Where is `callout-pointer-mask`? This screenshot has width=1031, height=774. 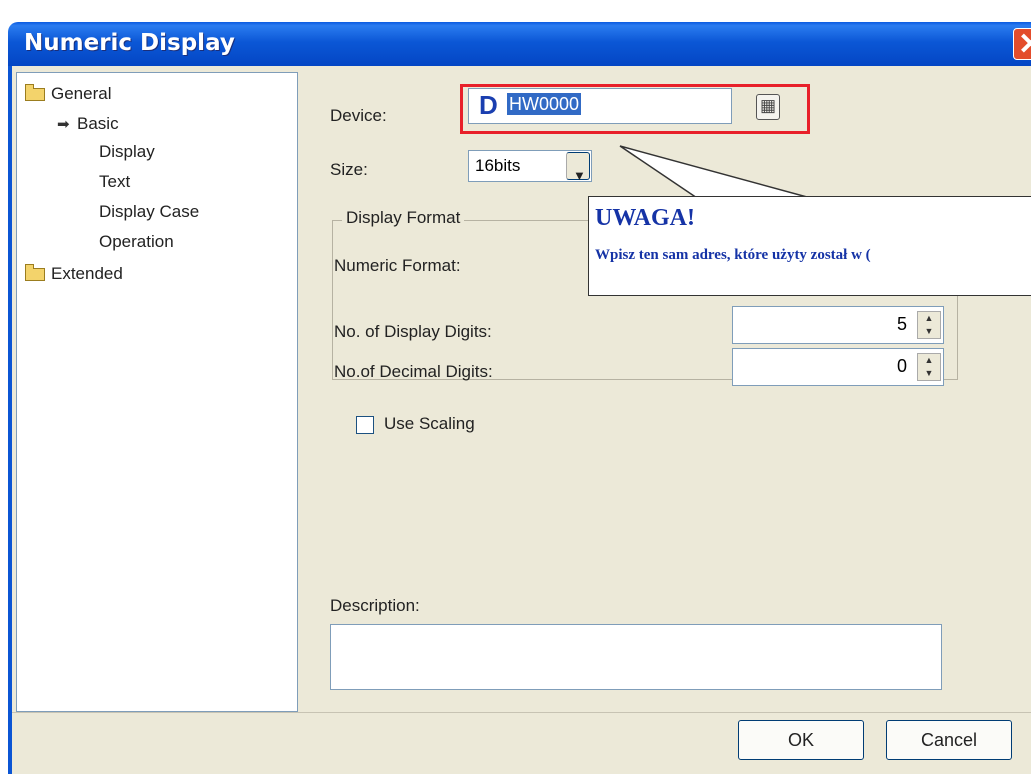
callout-pointer-mask is located at coordinates (759, 199).